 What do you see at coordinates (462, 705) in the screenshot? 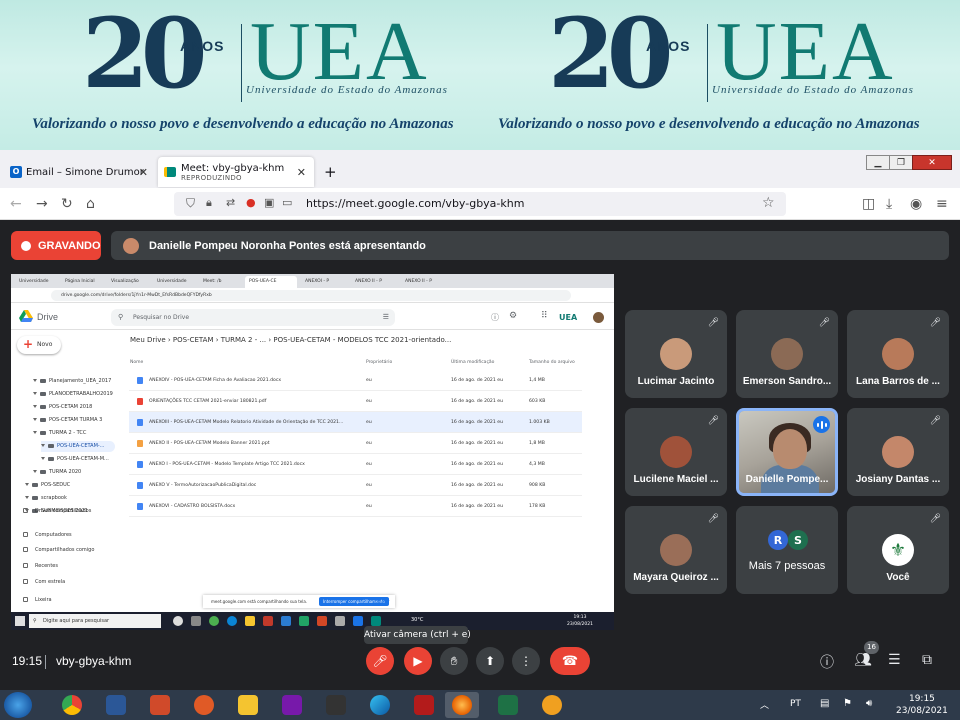
I see `firefox-taskbar-button` at bounding box center [462, 705].